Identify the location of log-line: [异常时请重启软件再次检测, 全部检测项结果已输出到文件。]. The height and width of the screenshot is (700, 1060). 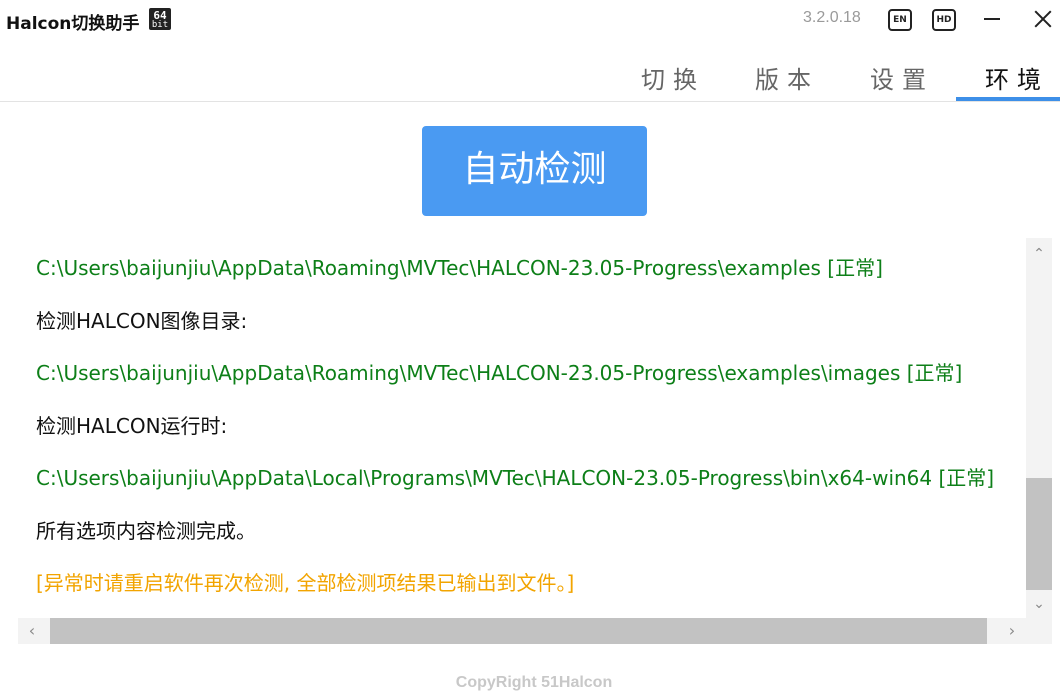
(305, 583).